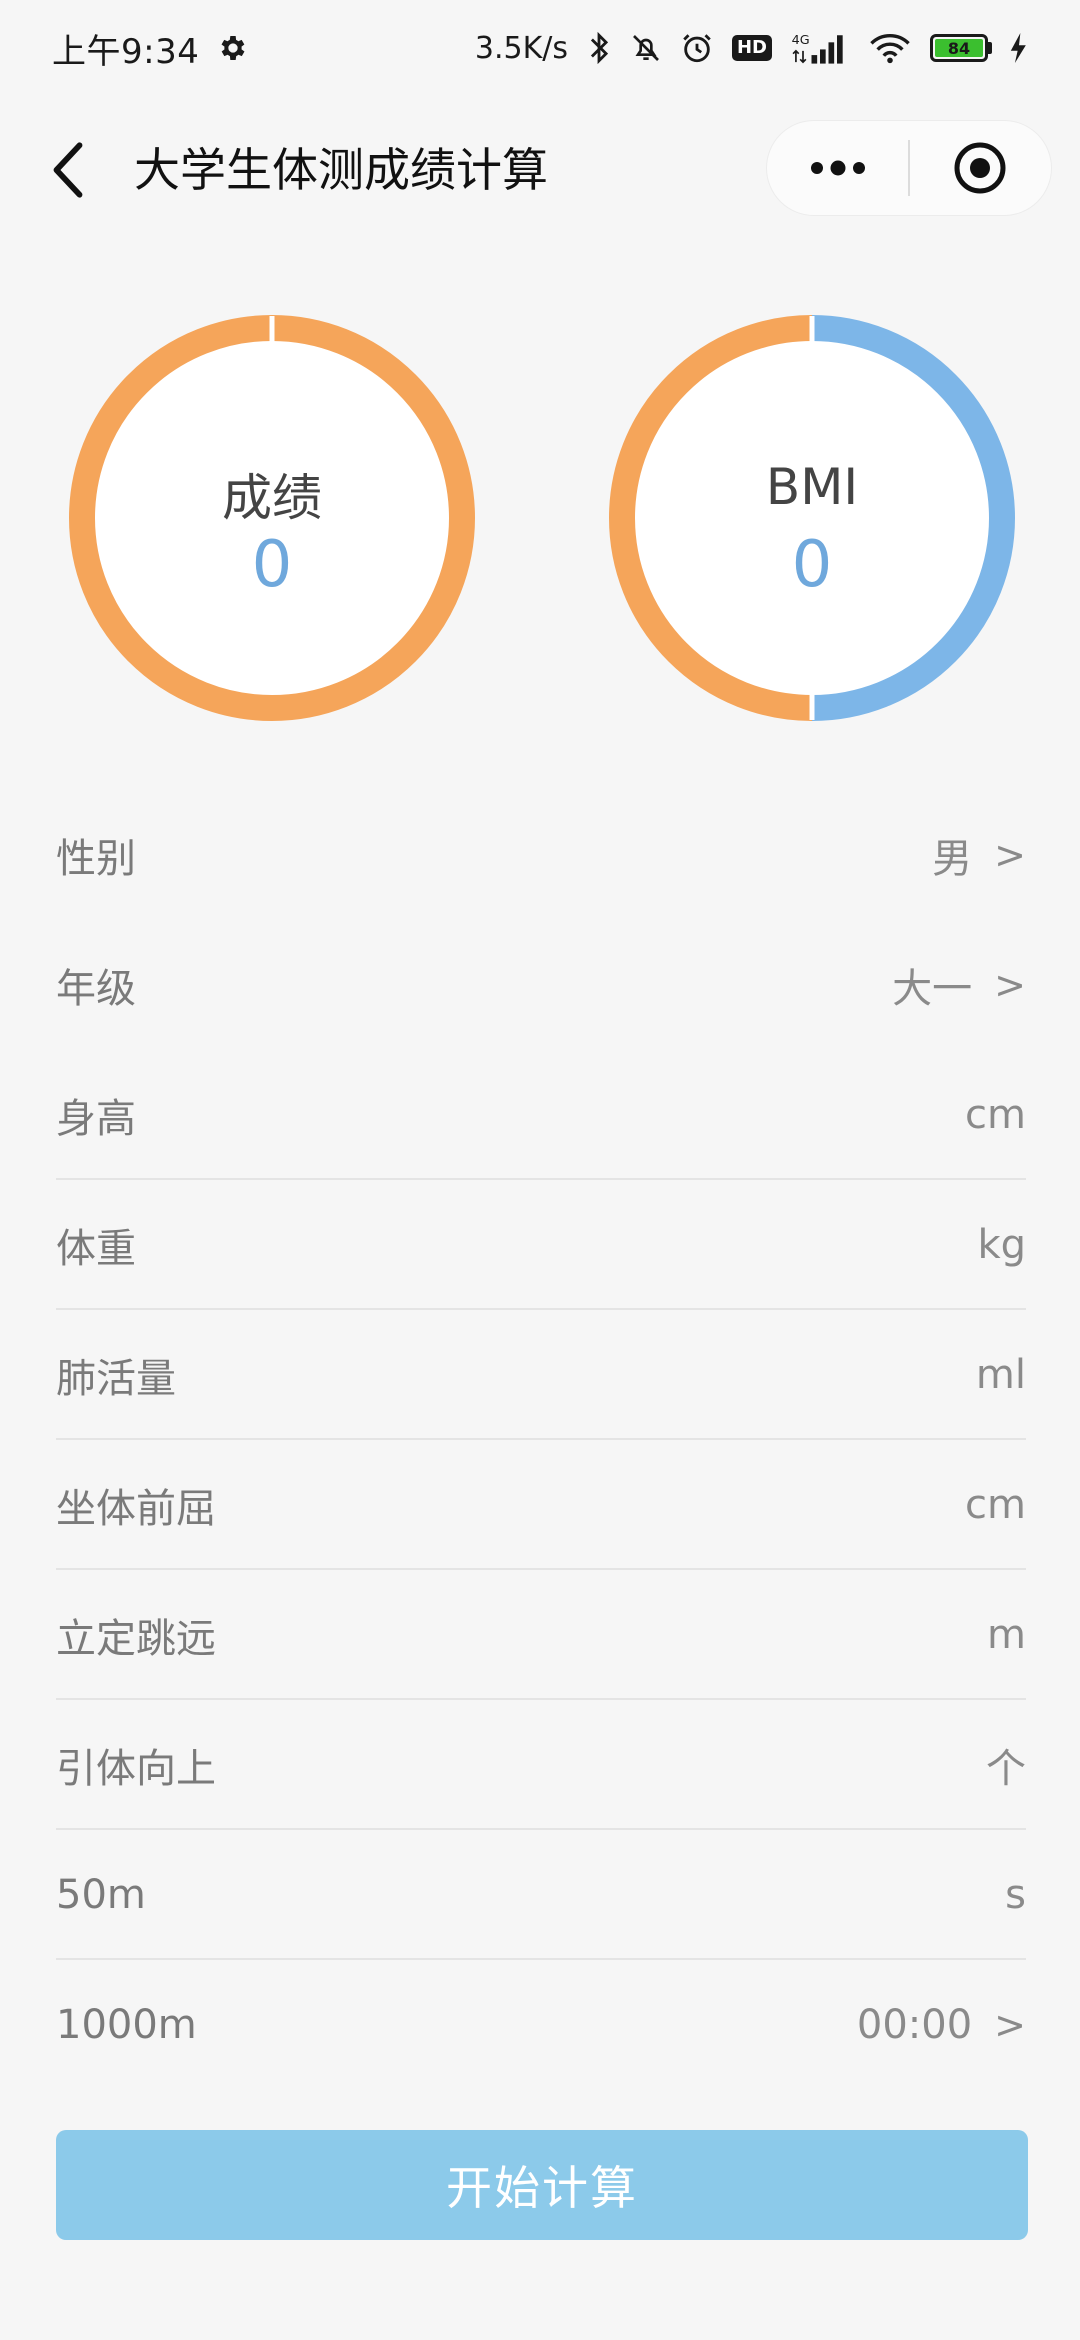 The width and height of the screenshot is (1080, 2340). I want to click on nav-bar: 大学生体测成绩计算, so click(540, 170).